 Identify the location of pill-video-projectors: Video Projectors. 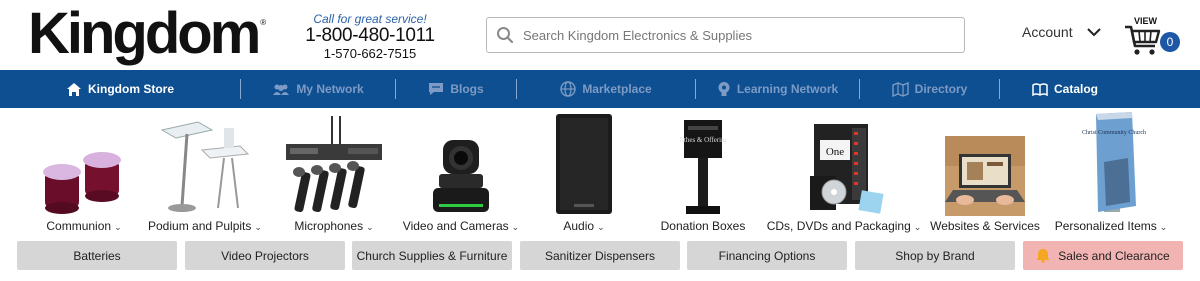
(265, 255).